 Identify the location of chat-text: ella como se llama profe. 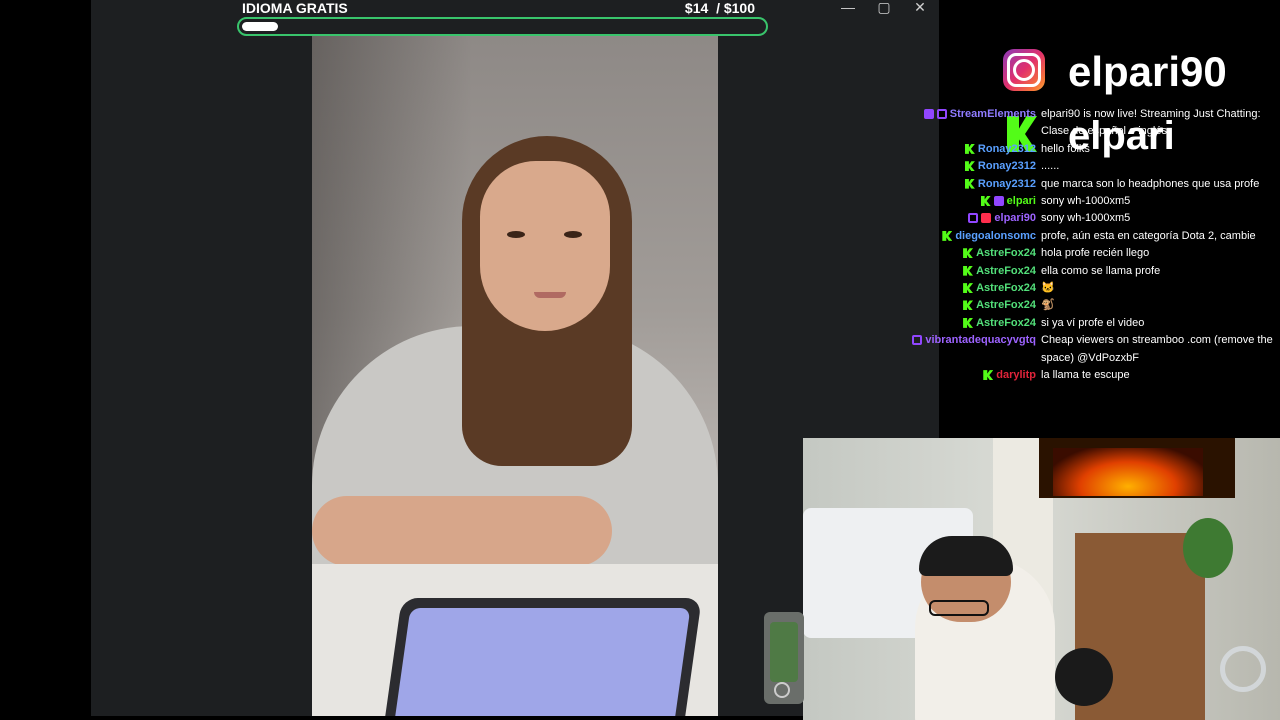
(1101, 270).